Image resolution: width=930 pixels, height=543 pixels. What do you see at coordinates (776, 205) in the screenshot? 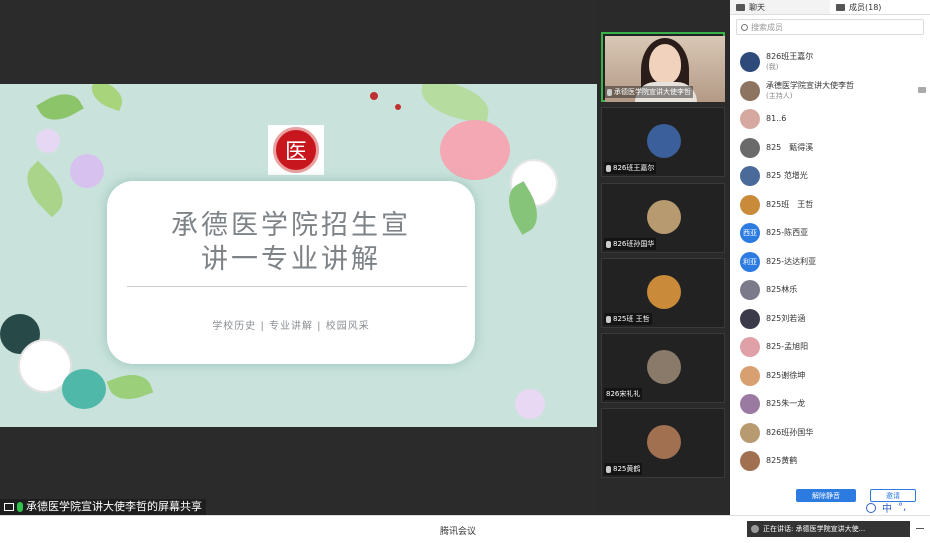
I see `member-list-item: 825班 王哲` at bounding box center [776, 205].